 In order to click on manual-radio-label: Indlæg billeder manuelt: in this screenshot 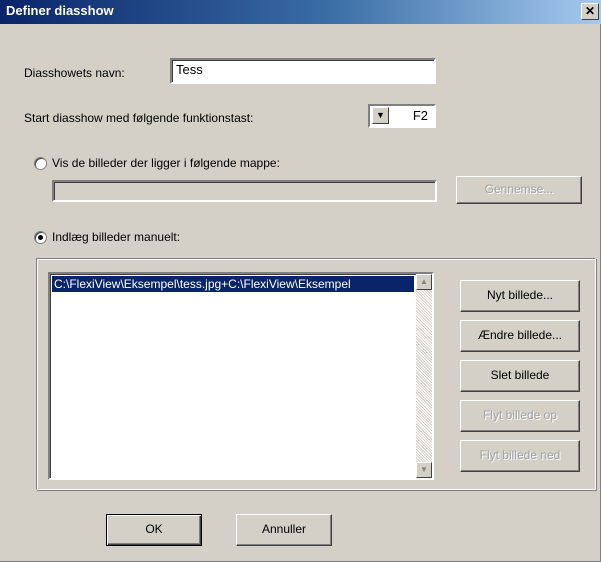, I will do `click(116, 237)`.